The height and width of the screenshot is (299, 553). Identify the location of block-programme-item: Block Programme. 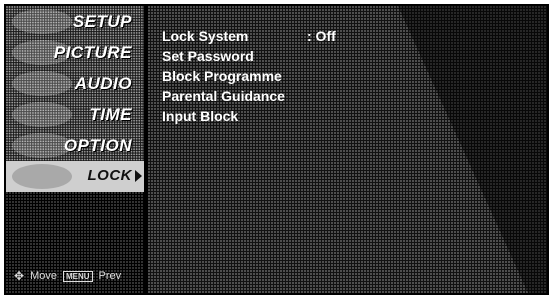
(223, 76).